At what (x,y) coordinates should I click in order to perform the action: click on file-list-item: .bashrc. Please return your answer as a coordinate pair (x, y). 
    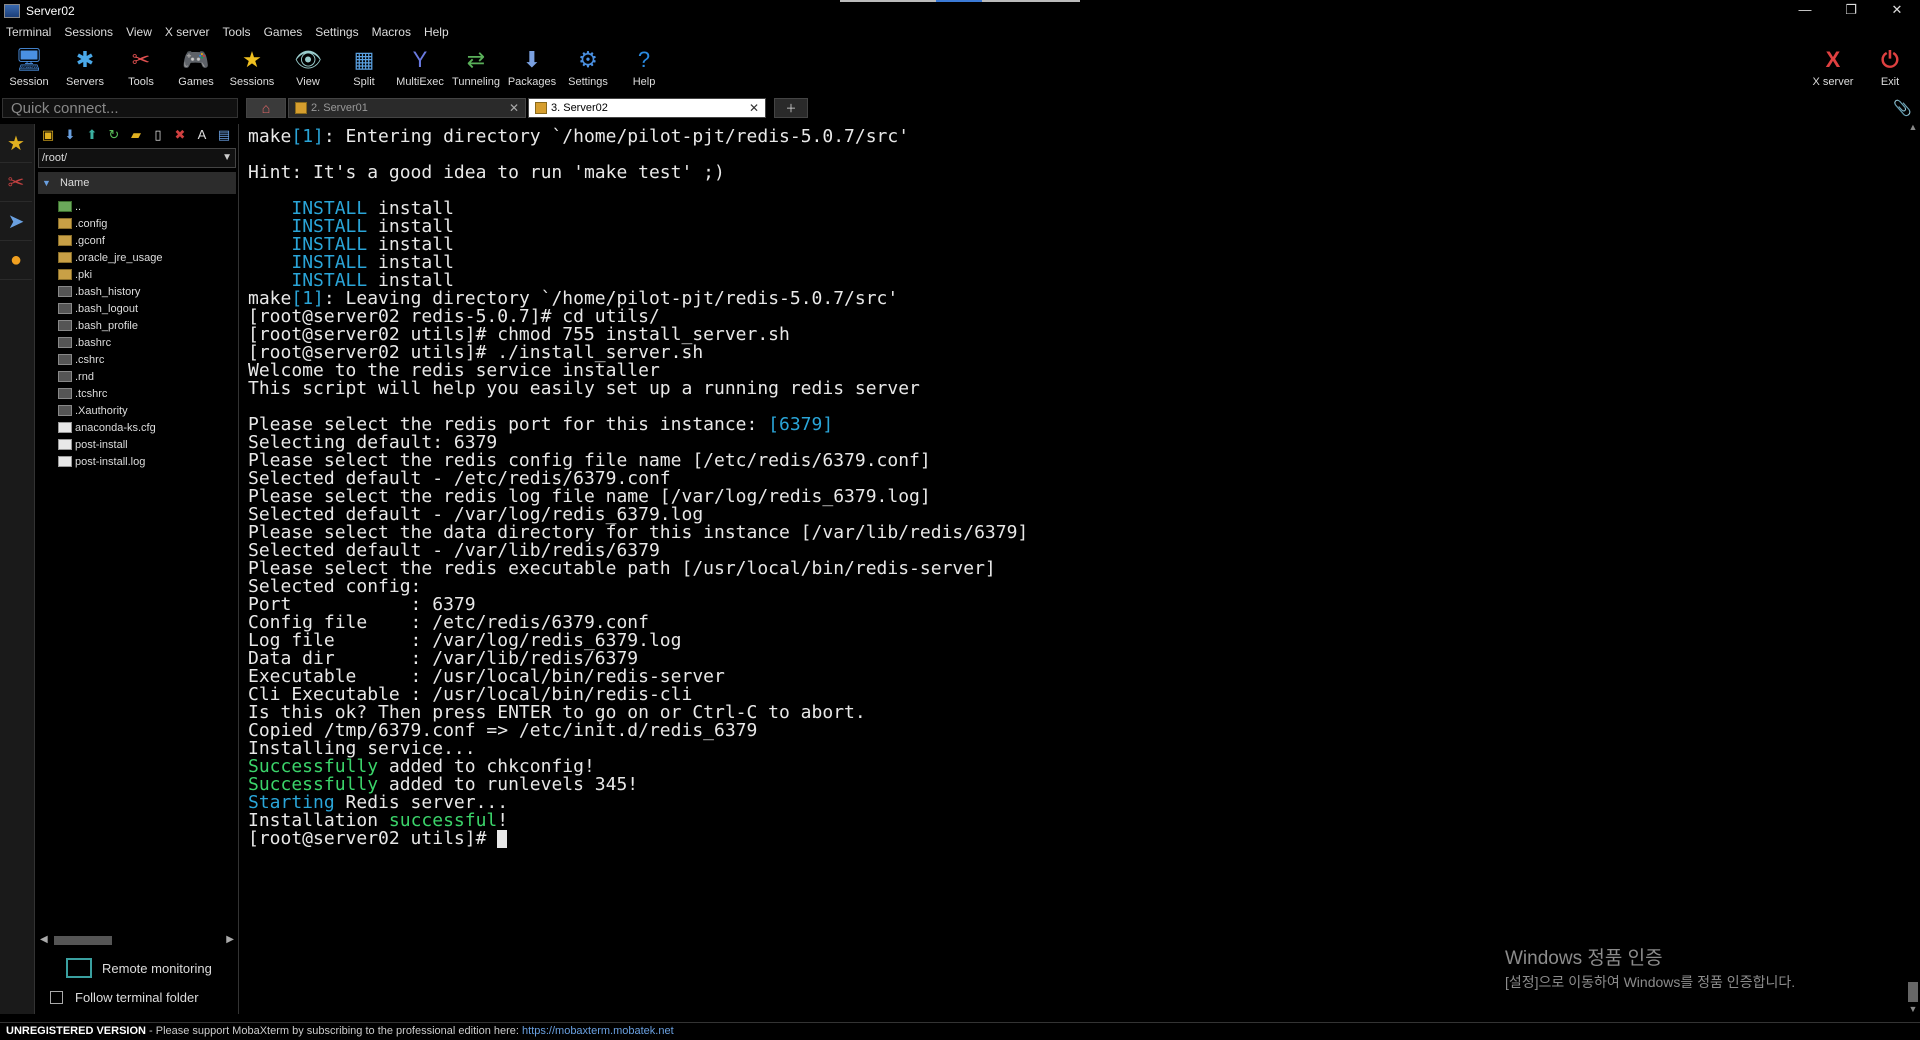
    Looking at the image, I should click on (137, 342).